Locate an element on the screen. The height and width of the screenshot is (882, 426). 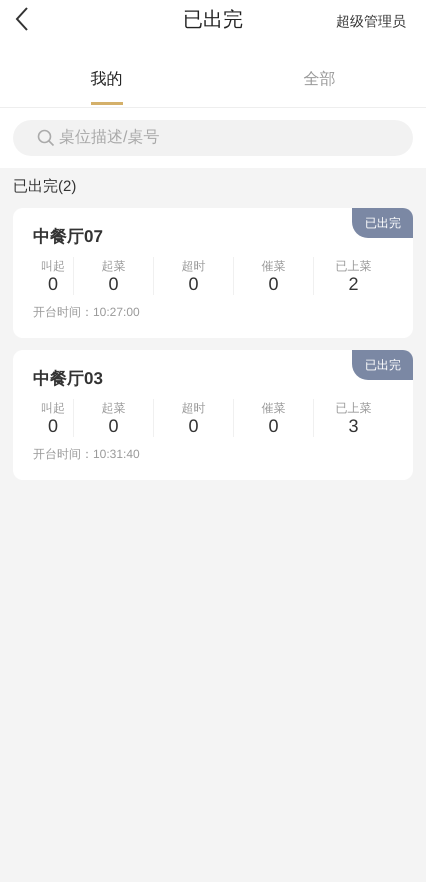
search-icon is located at coordinates (46, 138).